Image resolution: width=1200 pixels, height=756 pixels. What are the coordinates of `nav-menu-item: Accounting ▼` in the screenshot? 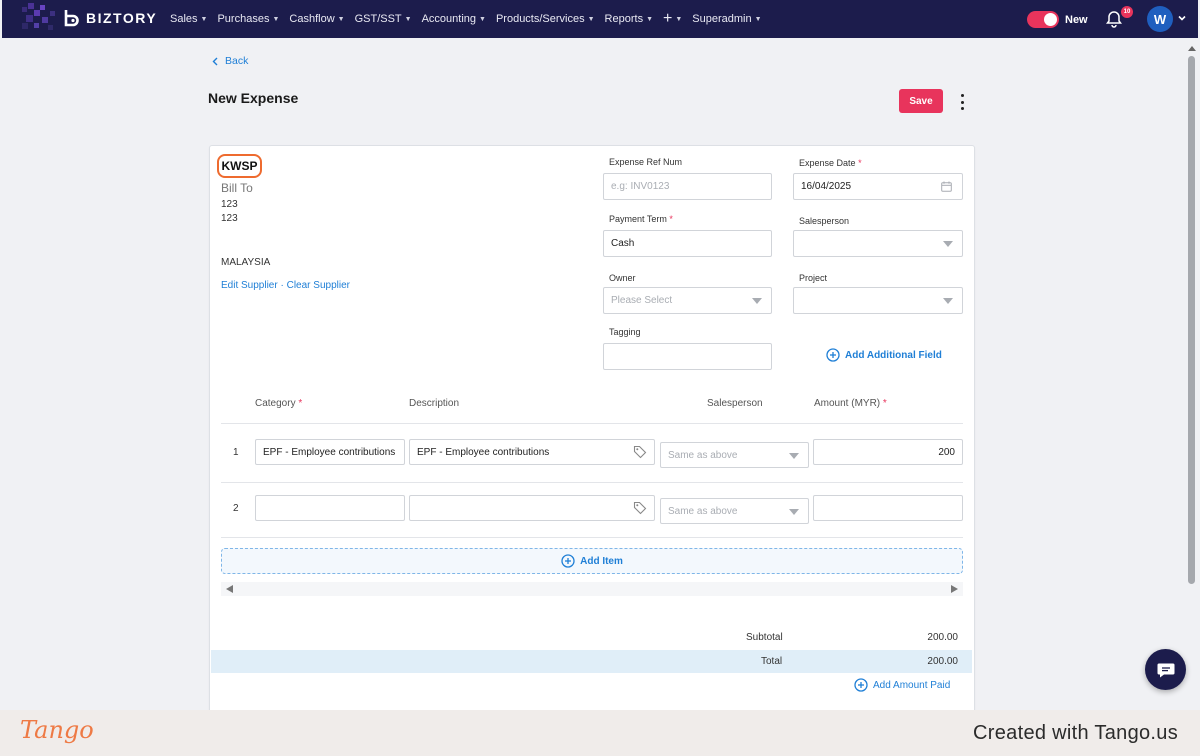 It's located at (454, 19).